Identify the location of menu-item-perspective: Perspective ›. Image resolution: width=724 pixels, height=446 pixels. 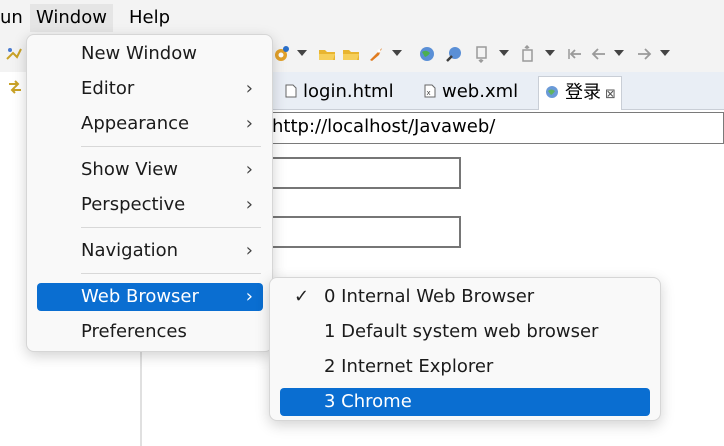
(150, 205).